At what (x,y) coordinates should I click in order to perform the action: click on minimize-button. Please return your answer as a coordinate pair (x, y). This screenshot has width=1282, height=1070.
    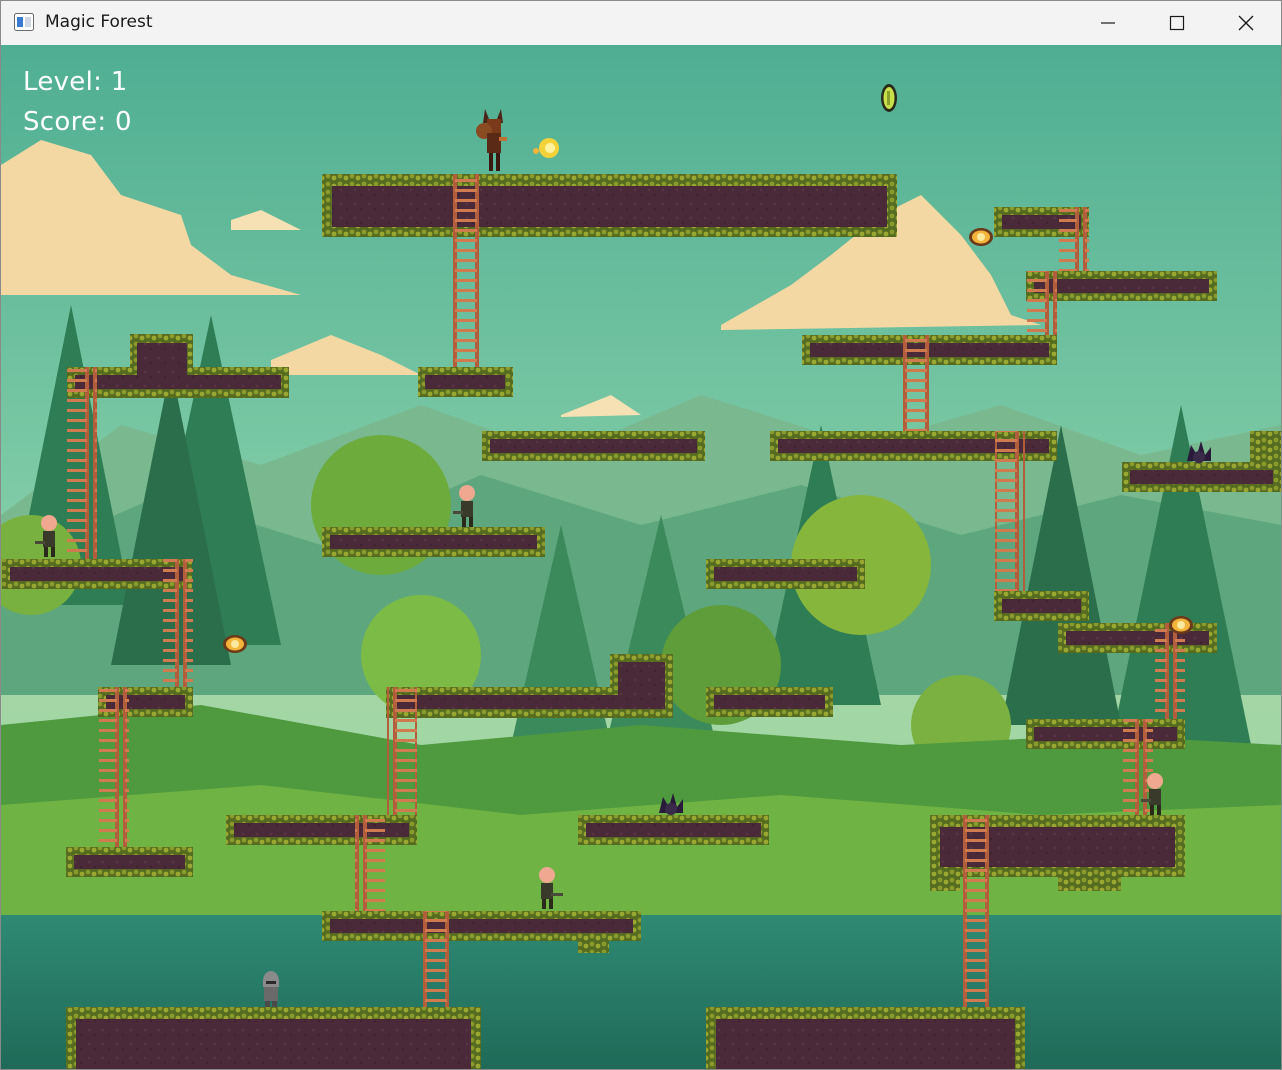
    Looking at the image, I should click on (1108, 23).